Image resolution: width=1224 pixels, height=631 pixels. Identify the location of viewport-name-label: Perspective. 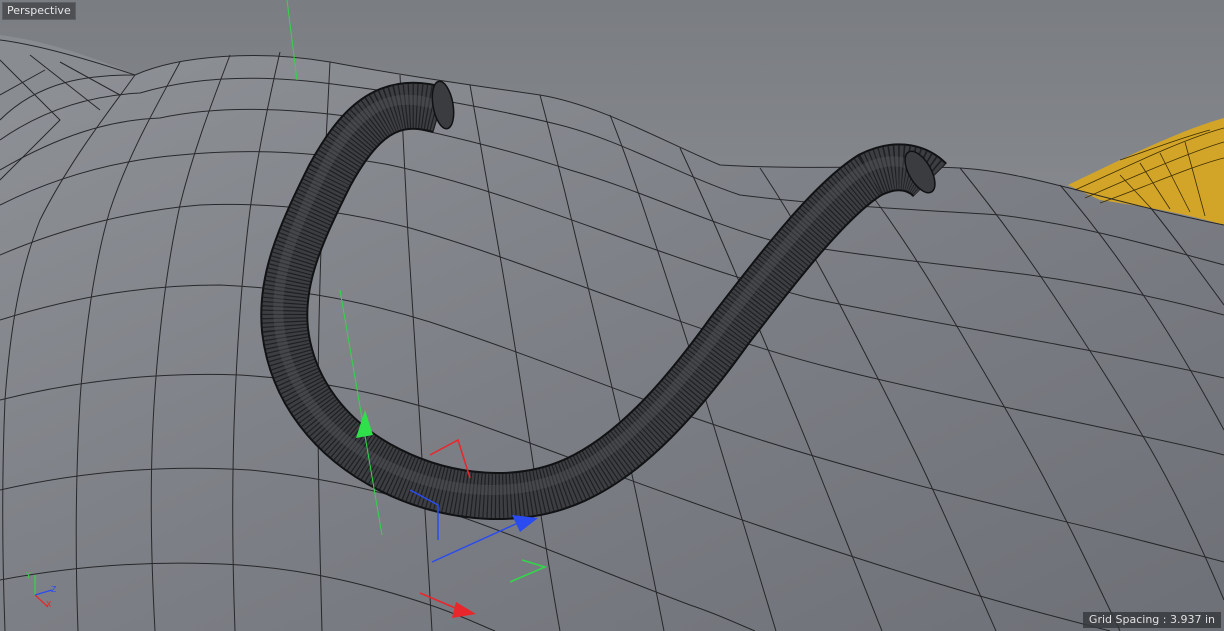
(39, 11).